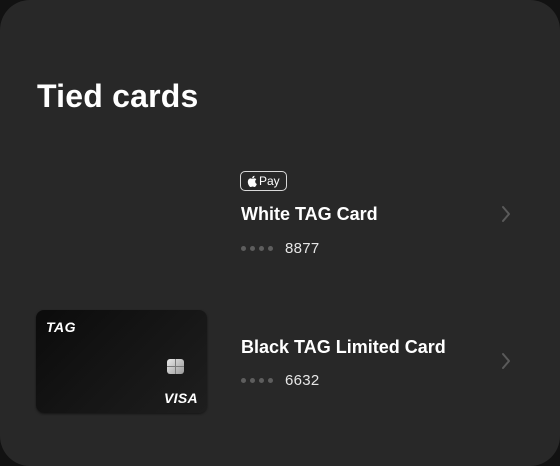 Image resolution: width=560 pixels, height=466 pixels. Describe the element at coordinates (181, 398) in the screenshot. I see `visa-logo: VISA` at that location.